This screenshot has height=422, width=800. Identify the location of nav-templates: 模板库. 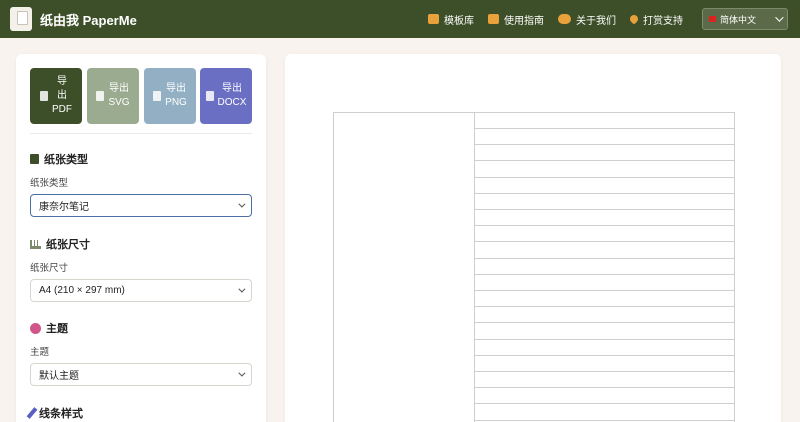
(451, 19).